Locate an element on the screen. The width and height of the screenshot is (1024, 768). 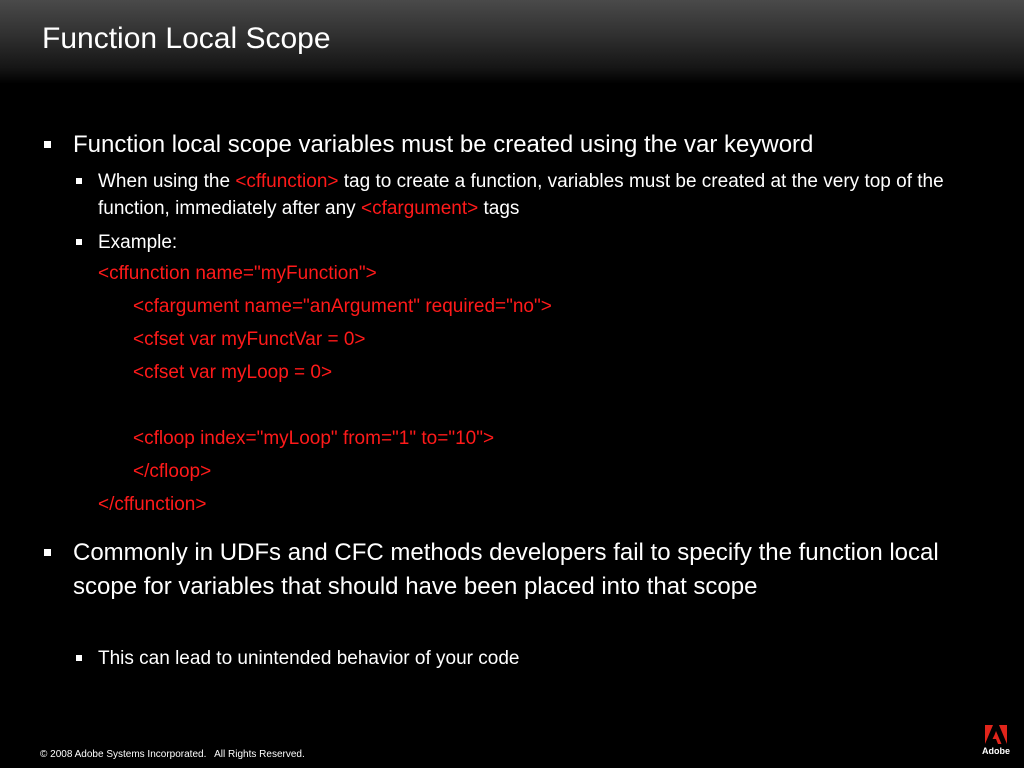
code-line-7: </cffunction> is located at coordinates (152, 504).